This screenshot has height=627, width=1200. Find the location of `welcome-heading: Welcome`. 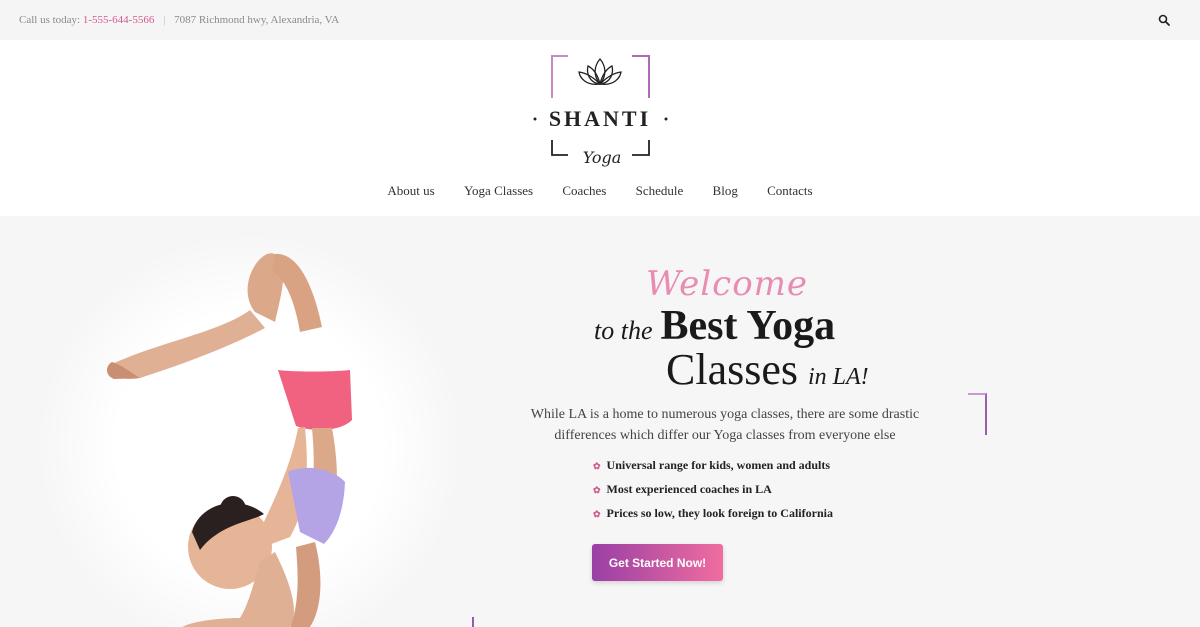

welcome-heading: Welcome is located at coordinates (727, 284).